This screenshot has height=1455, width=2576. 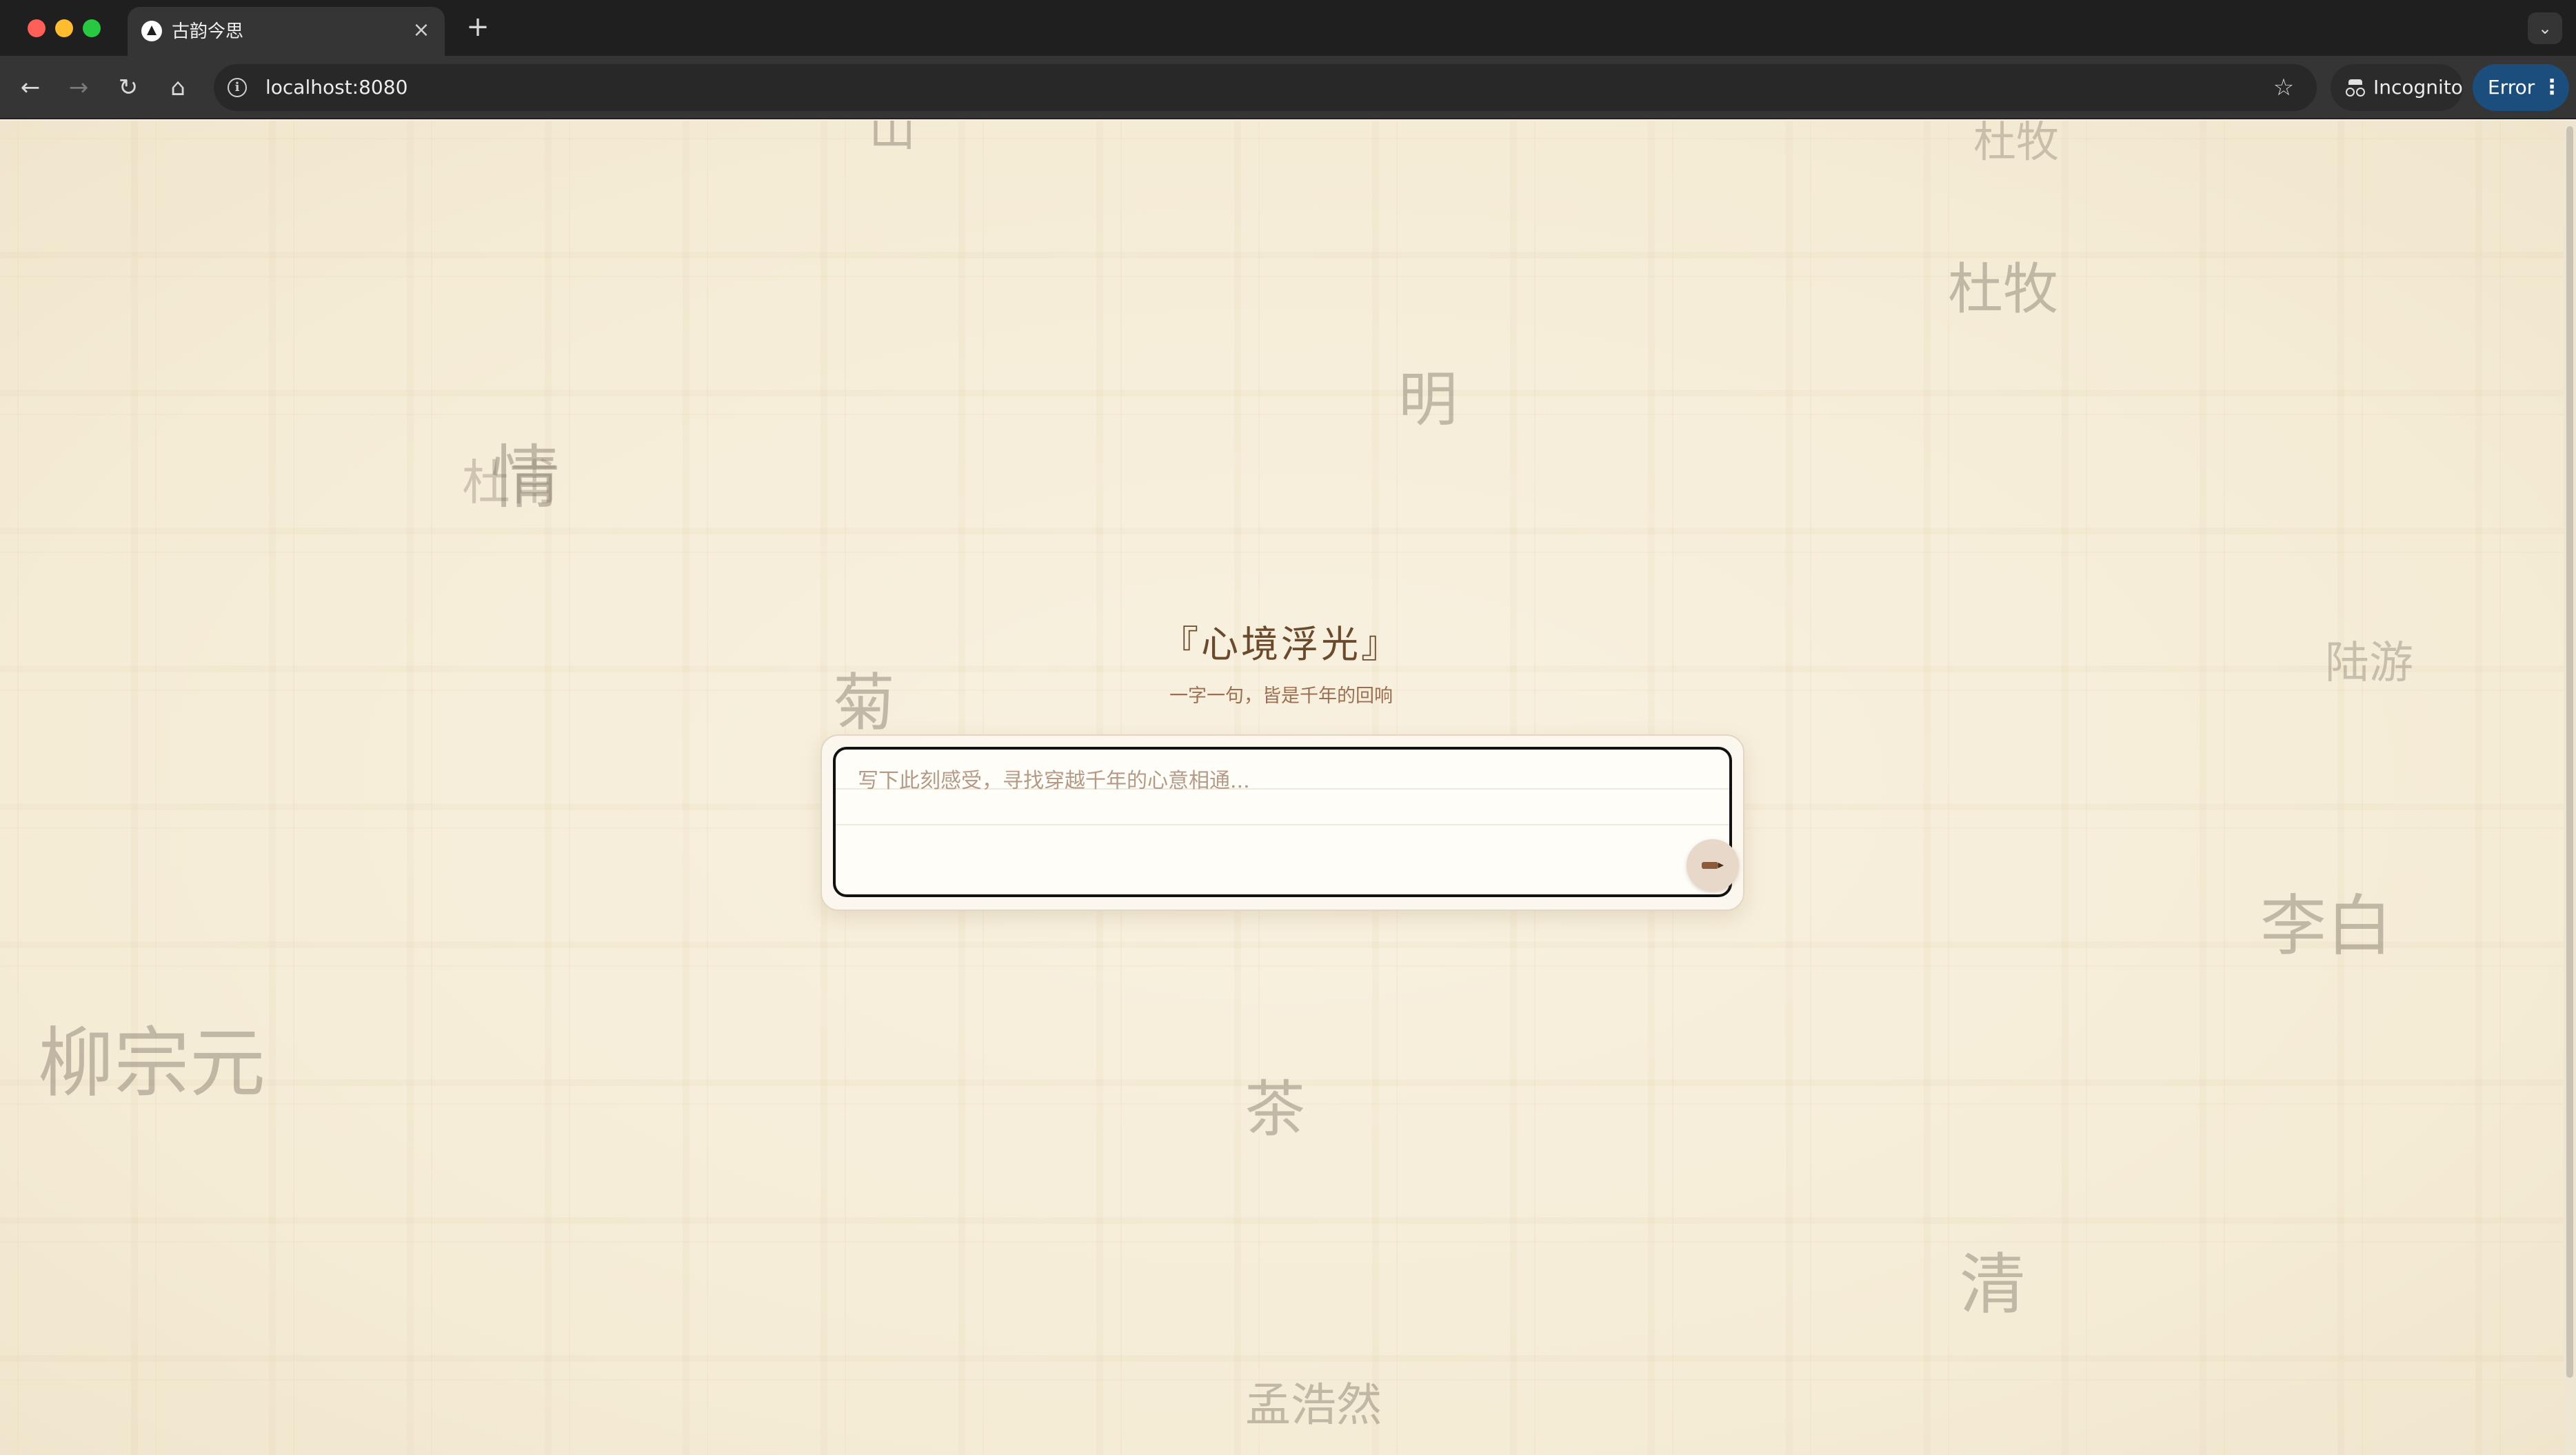 What do you see at coordinates (2418, 87) in the screenshot?
I see `incognito-label: Incognito` at bounding box center [2418, 87].